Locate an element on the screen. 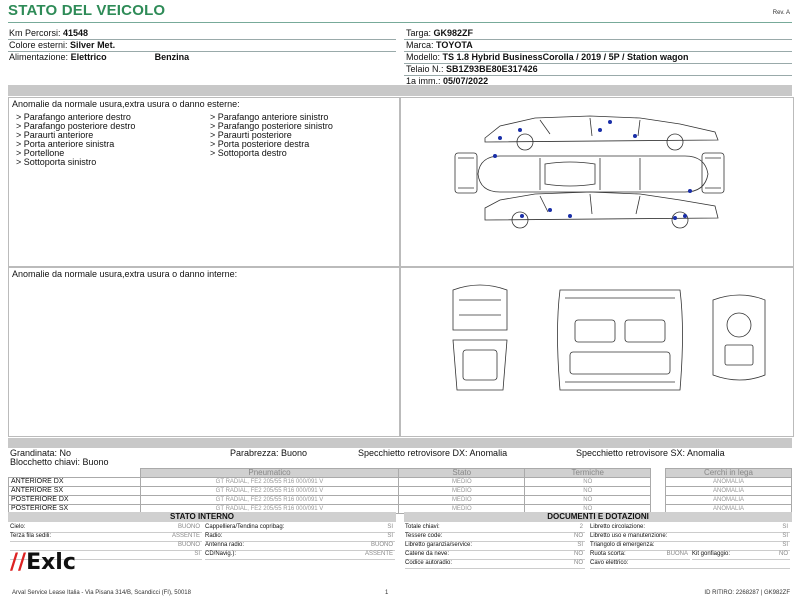 Image resolution: width=800 pixels, height=600 pixels. tyre-table-header: Pneumatico Stato Termiche Cerchi in lega is located at coordinates (400, 473).